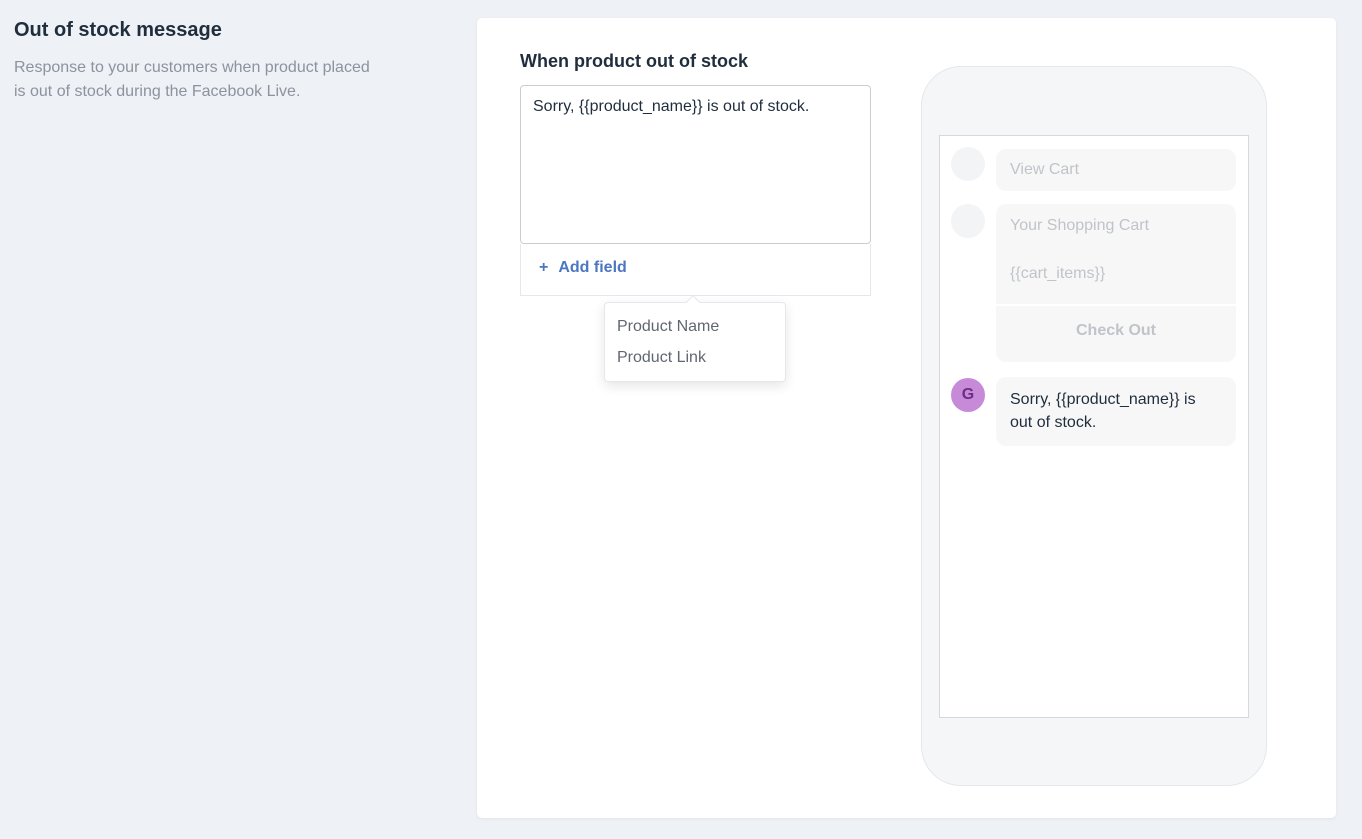  I want to click on message-field-label: When product out of stock, so click(634, 61).